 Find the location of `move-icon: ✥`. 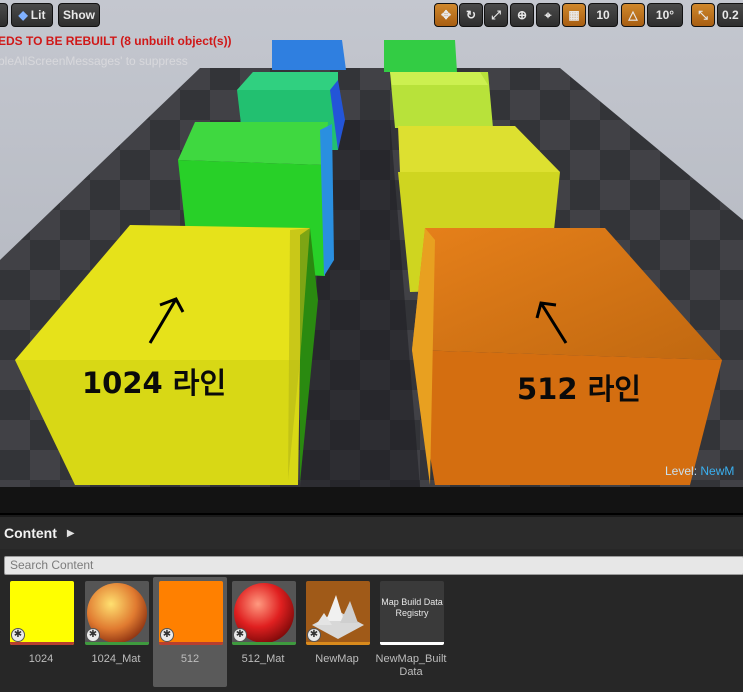

move-icon: ✥ is located at coordinates (446, 15).